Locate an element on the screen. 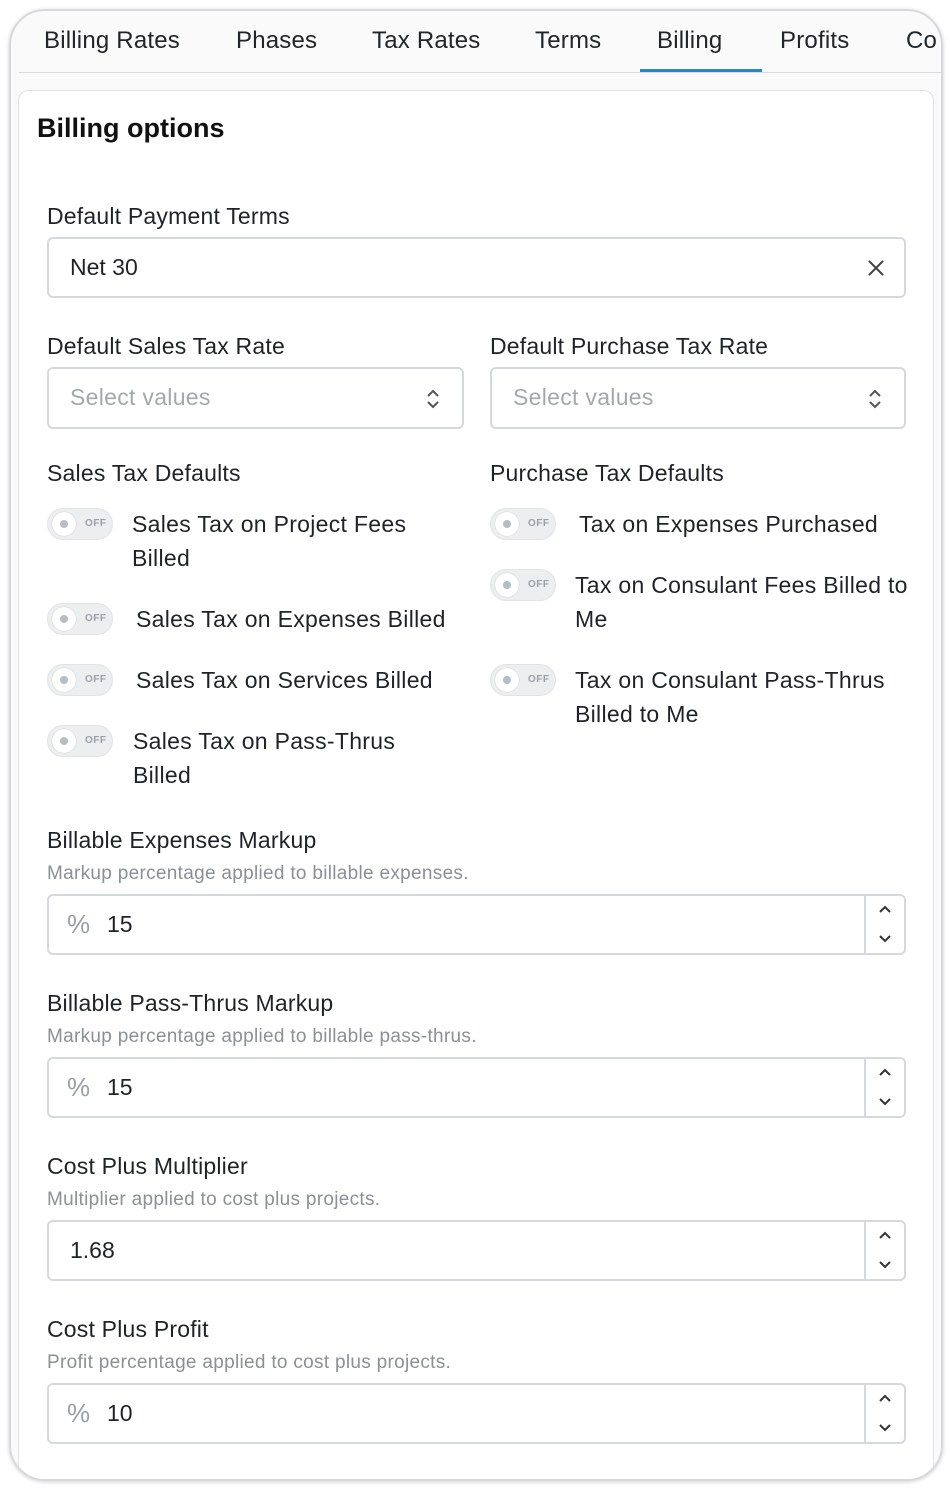 The width and height of the screenshot is (950, 1488). purchase-tax-rate-label: Default Purchase Tax Rate is located at coordinates (629, 346).